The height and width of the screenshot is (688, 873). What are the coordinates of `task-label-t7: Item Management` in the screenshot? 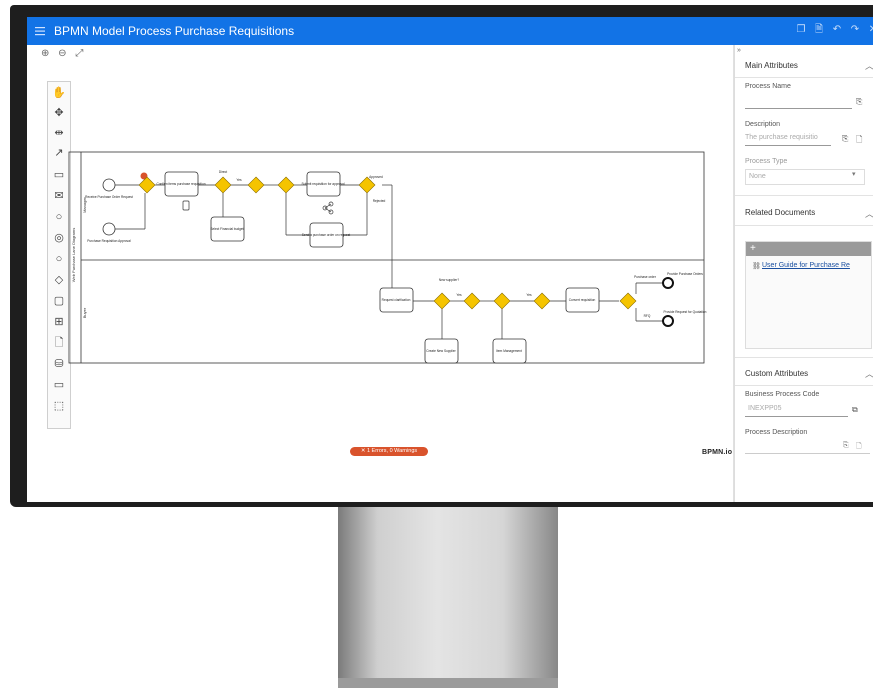 It's located at (509, 351).